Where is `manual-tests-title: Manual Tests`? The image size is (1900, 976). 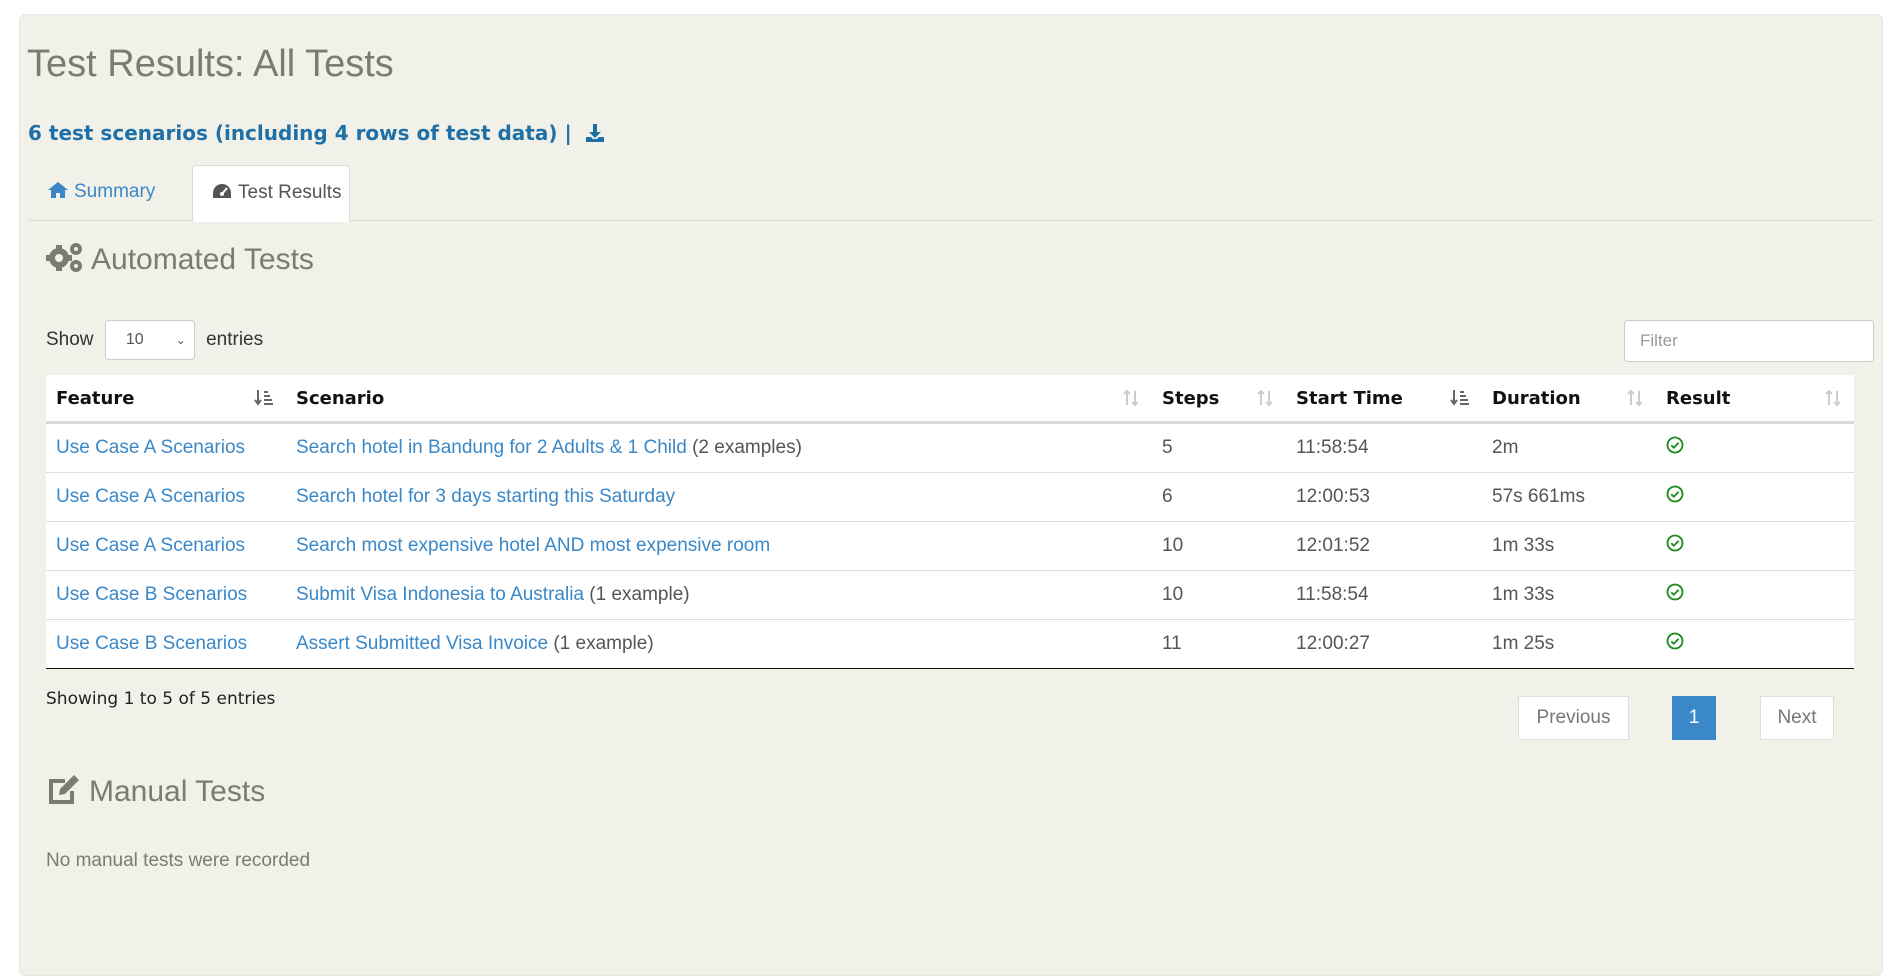 manual-tests-title: Manual Tests is located at coordinates (177, 791).